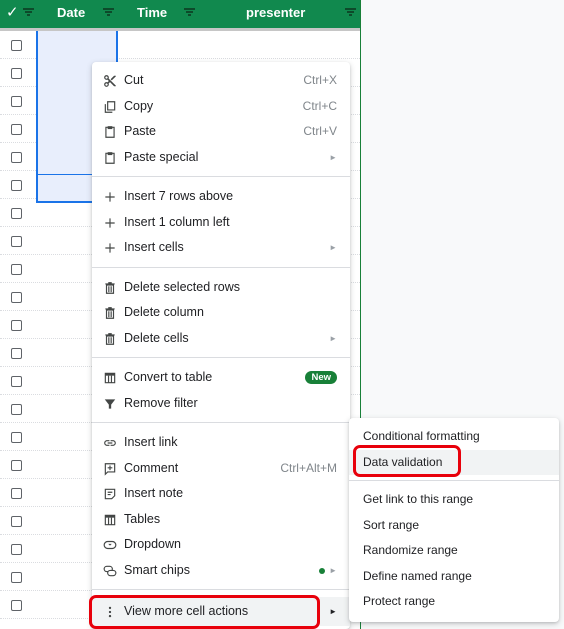  What do you see at coordinates (142, 518) in the screenshot?
I see `menu-item-label: Tables` at bounding box center [142, 518].